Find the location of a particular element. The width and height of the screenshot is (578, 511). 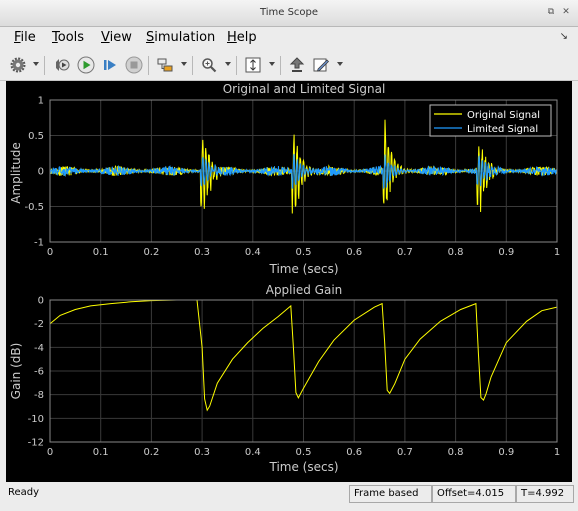

plot1-xtick-label: 1 is located at coordinates (557, 252).